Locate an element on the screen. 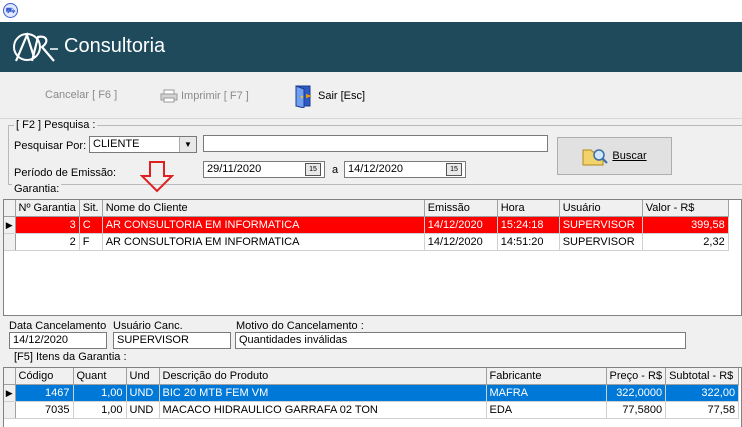 This screenshot has width=742, height=427. cancel-button: Cancelar [ F6 ] is located at coordinates (81, 95).